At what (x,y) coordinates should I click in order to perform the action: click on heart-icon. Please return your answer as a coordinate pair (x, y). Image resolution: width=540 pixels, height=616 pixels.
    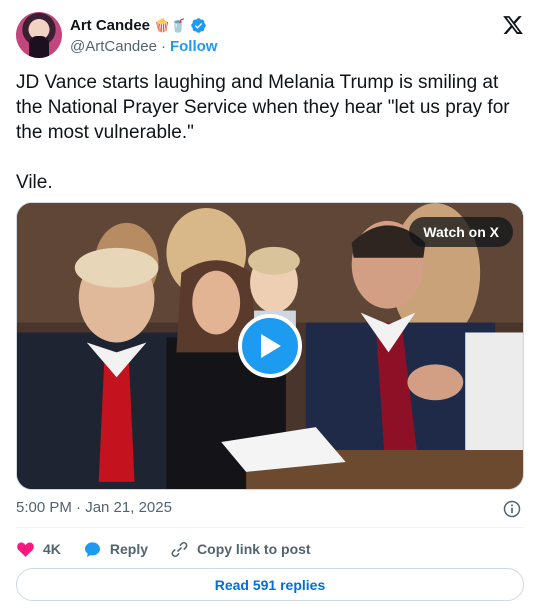
    Looking at the image, I should click on (25, 549).